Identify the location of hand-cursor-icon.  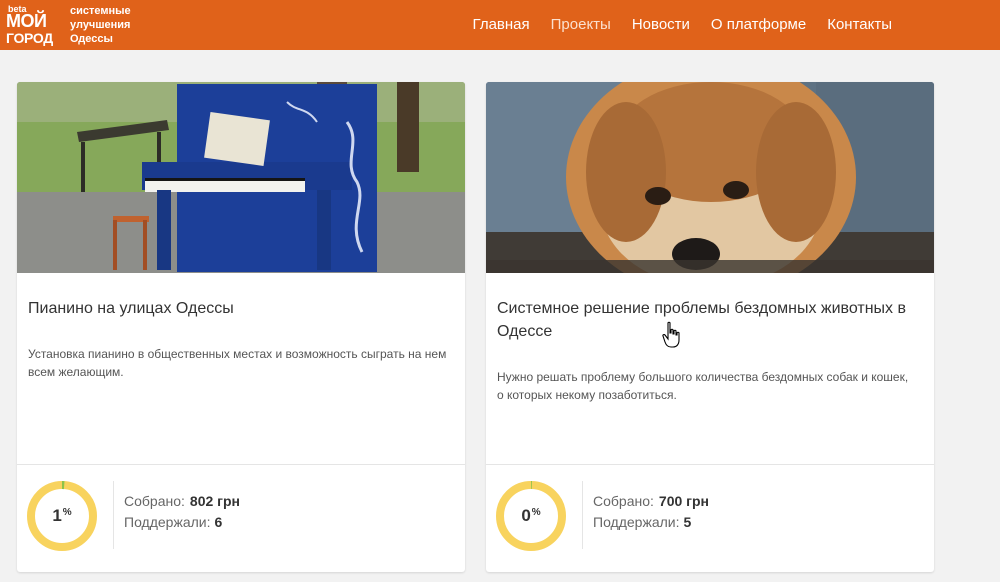
(671, 334).